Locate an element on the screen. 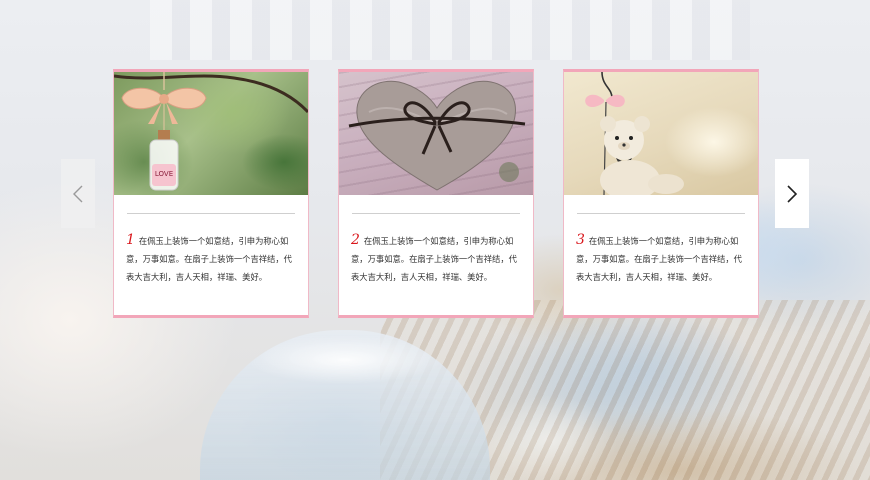 The image size is (870, 480). card-number: 1 is located at coordinates (130, 240).